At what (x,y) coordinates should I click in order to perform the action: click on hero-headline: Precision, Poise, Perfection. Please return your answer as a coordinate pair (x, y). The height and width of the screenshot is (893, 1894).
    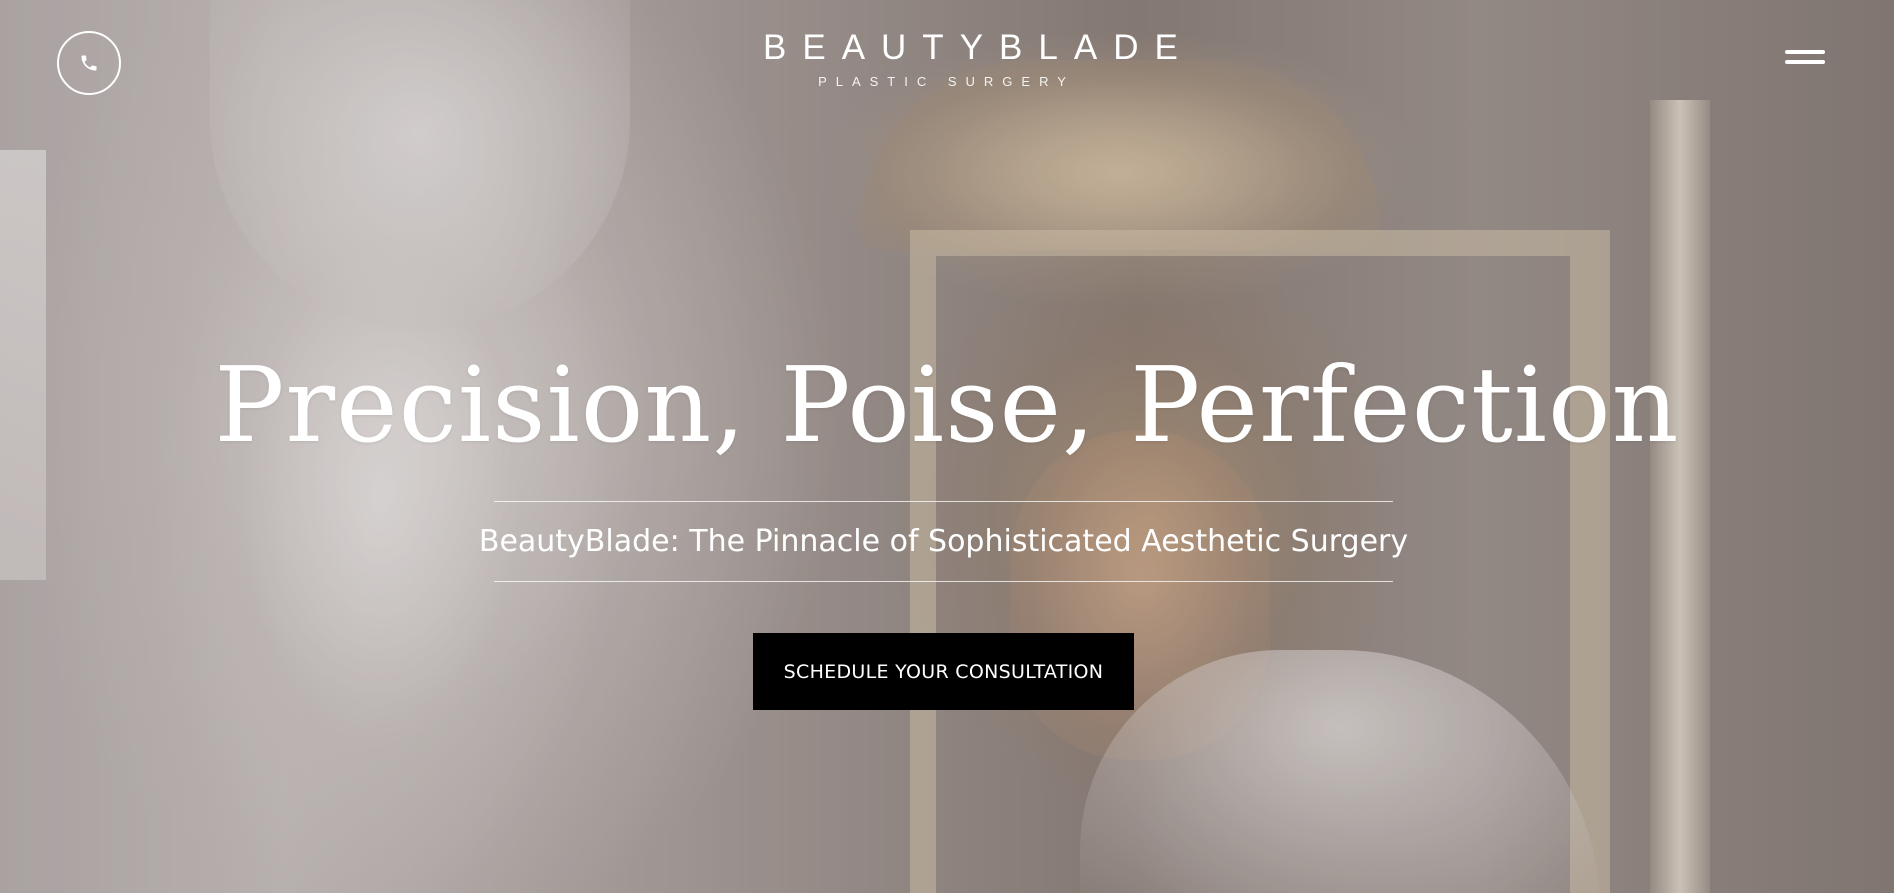
    Looking at the image, I should click on (947, 405).